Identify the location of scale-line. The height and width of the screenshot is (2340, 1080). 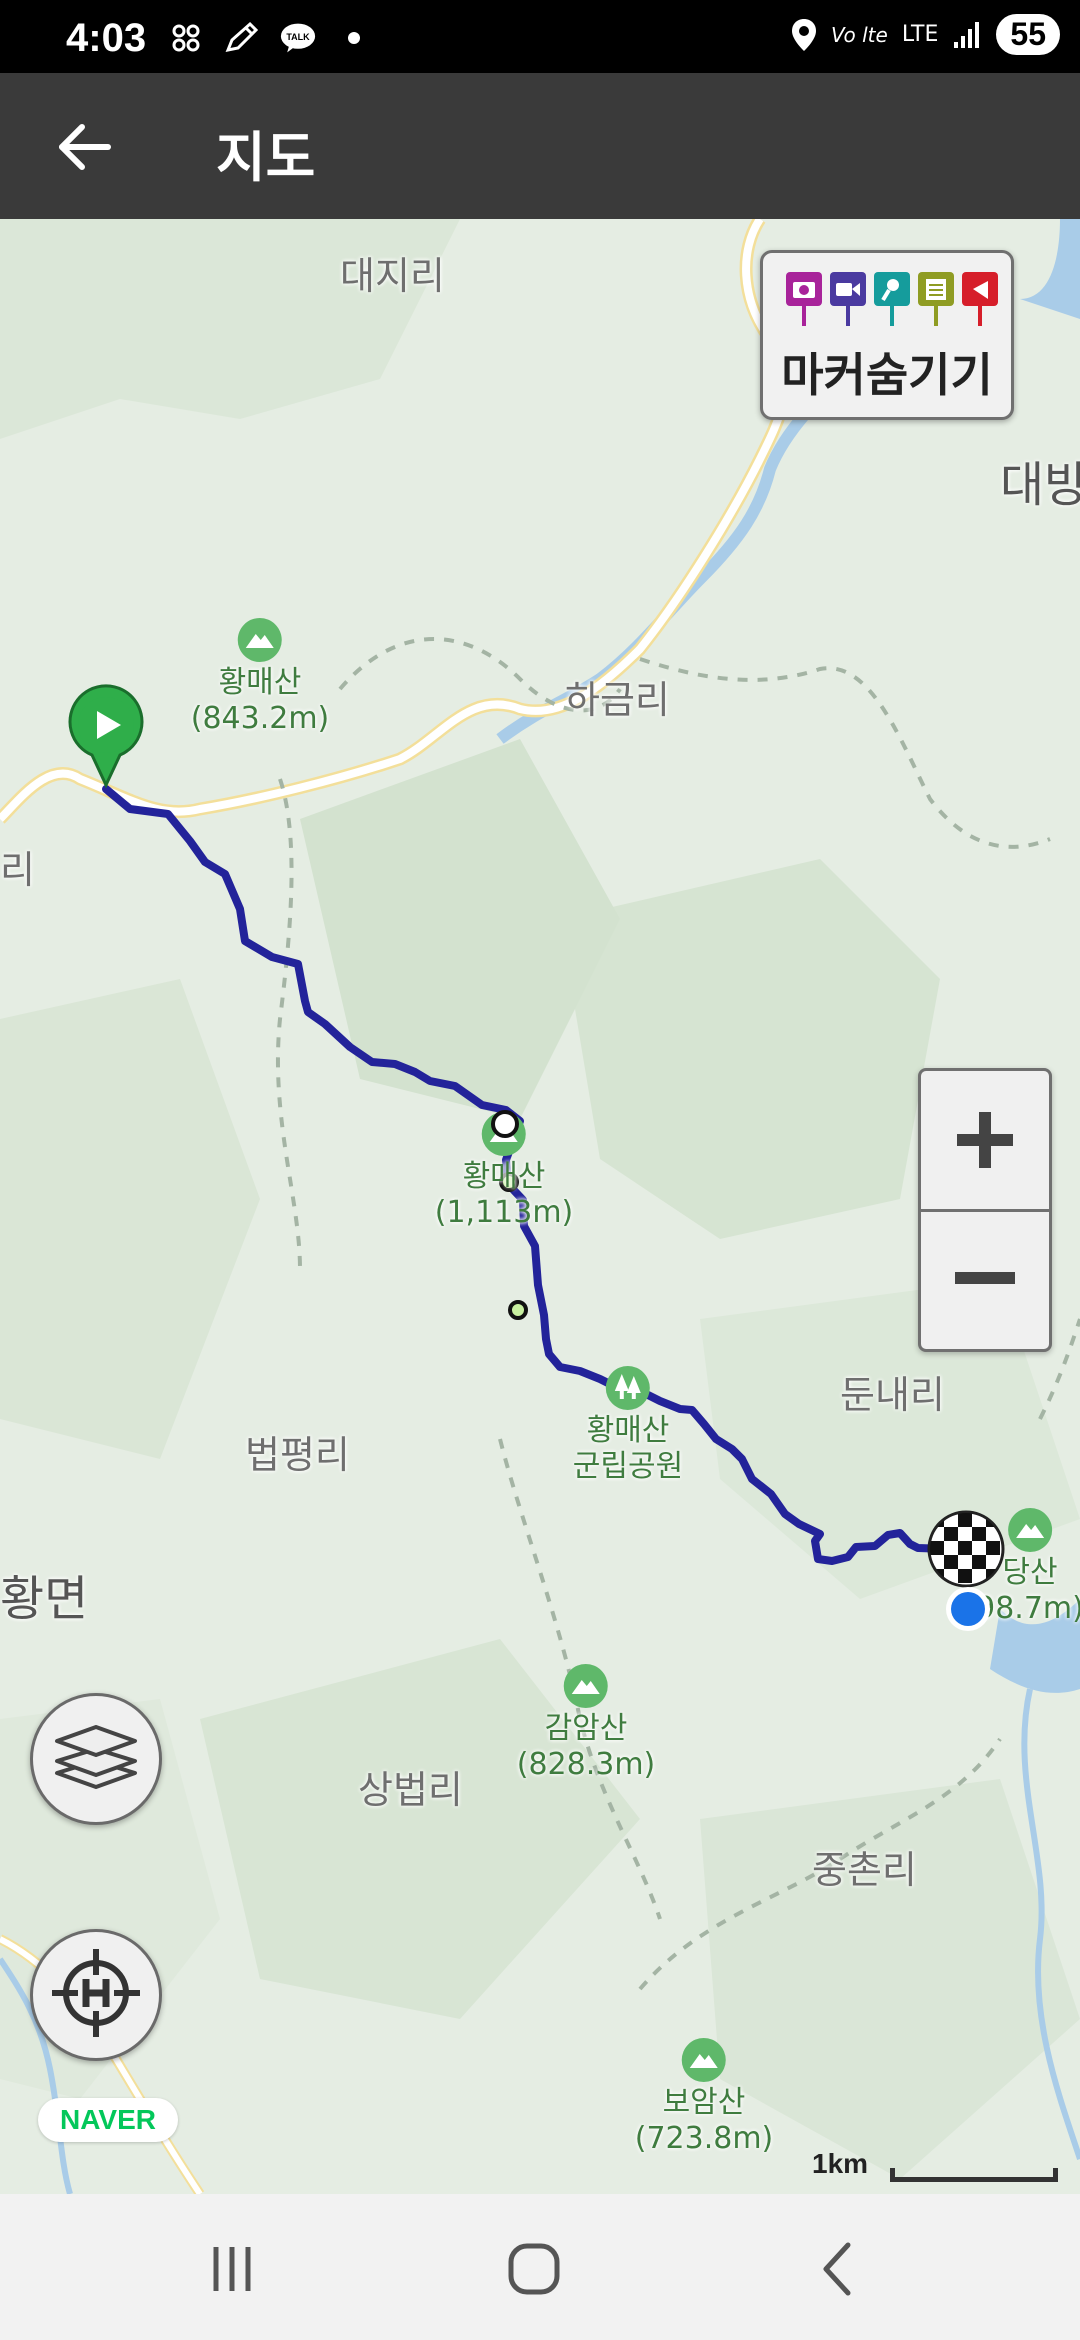
(974, 2175).